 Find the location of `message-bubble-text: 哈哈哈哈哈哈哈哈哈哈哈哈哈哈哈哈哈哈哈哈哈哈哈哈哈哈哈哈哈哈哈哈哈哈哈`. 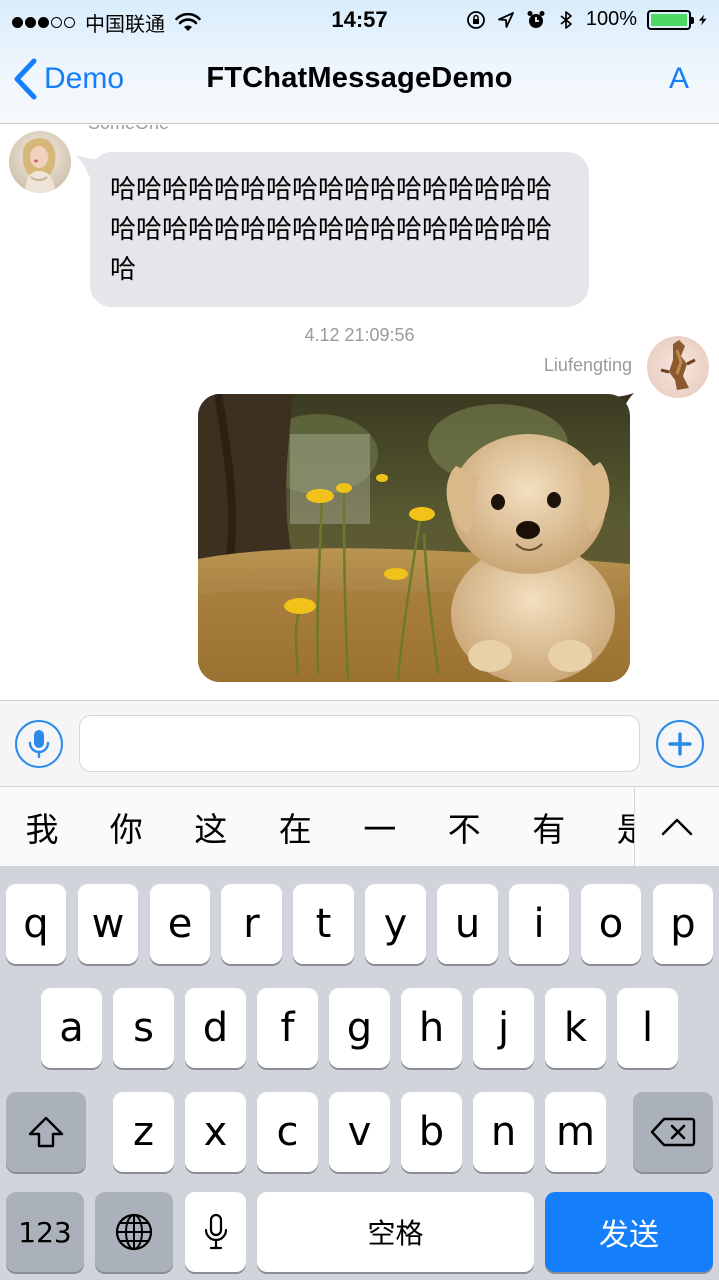

message-bubble-text: 哈哈哈哈哈哈哈哈哈哈哈哈哈哈哈哈哈哈哈哈哈哈哈哈哈哈哈哈哈哈哈哈哈哈哈 is located at coordinates (339, 229).